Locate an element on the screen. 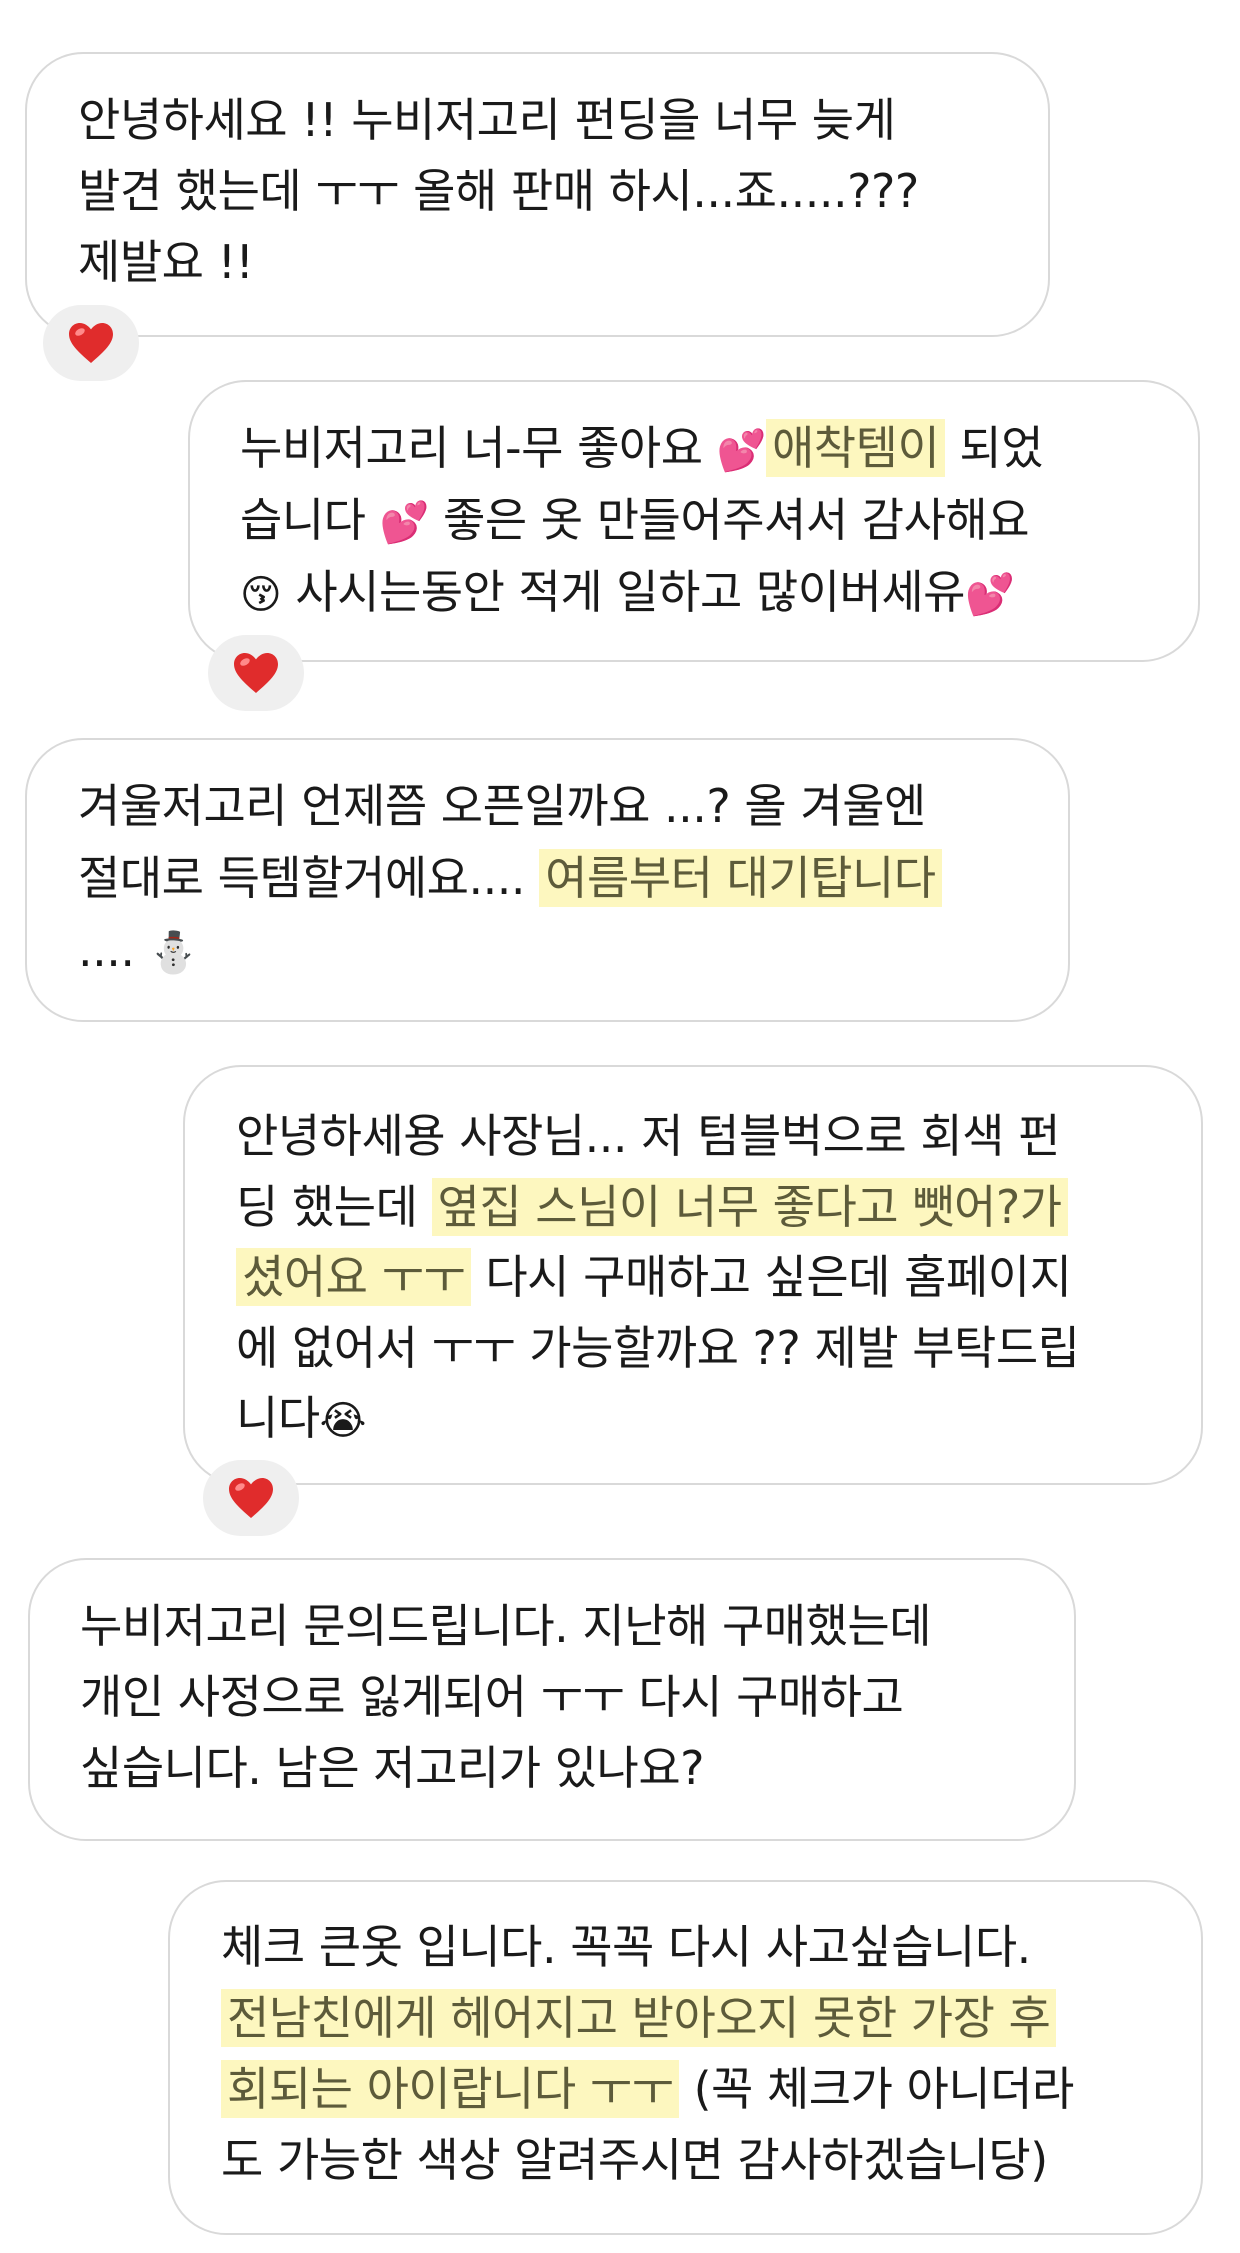  message-text: (꼭 체크가 아니더라 is located at coordinates (877, 2089).